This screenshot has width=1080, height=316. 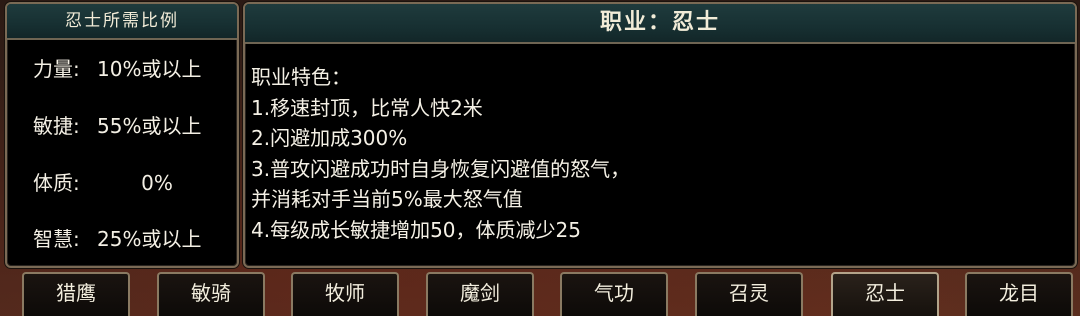 What do you see at coordinates (131, 183) in the screenshot?
I see `stat-row-constitution: 体质: 0%` at bounding box center [131, 183].